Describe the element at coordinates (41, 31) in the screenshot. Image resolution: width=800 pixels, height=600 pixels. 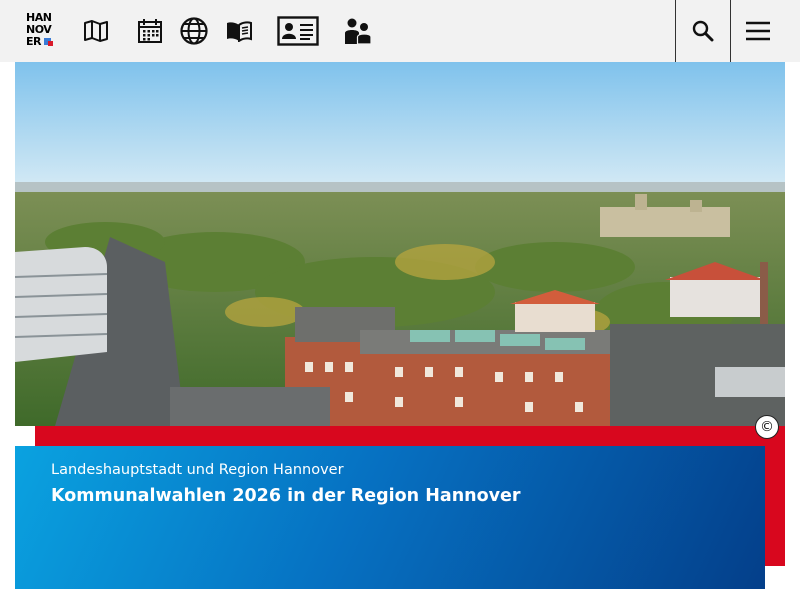
I see `hannover-logo: HAN NOV ER` at that location.